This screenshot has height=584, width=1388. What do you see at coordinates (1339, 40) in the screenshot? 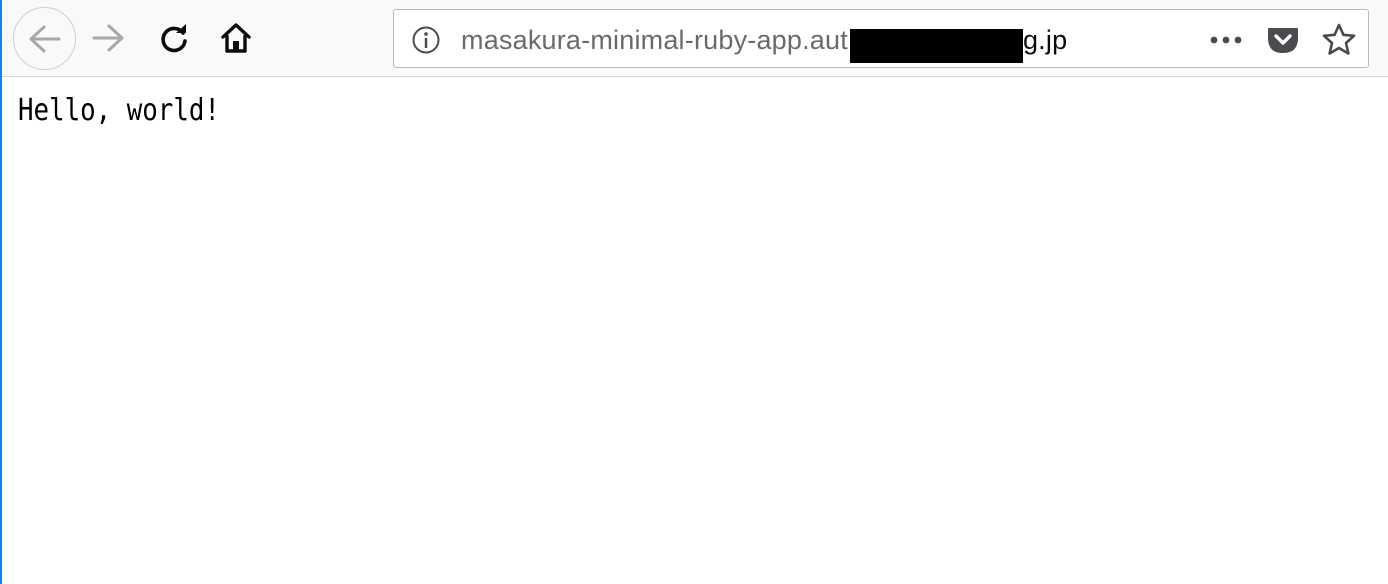
I see `star-icon` at bounding box center [1339, 40].